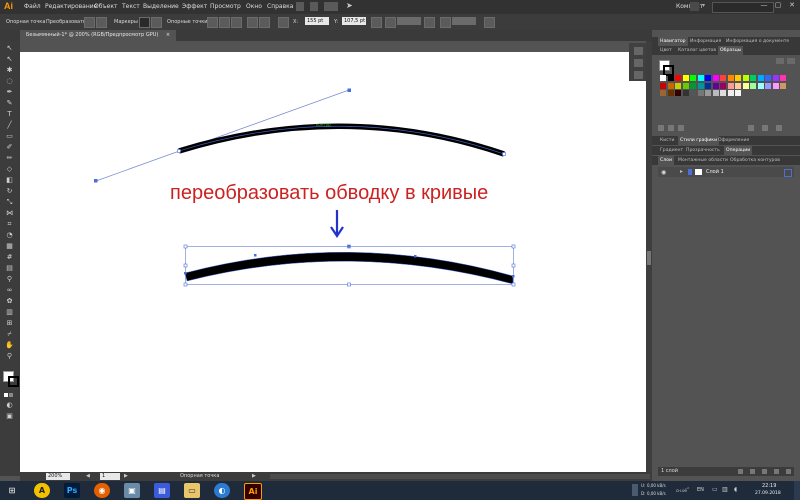 The height and width of the screenshot is (500, 800). Describe the element at coordinates (42, 490) in the screenshot. I see `app-icon: A` at that location.